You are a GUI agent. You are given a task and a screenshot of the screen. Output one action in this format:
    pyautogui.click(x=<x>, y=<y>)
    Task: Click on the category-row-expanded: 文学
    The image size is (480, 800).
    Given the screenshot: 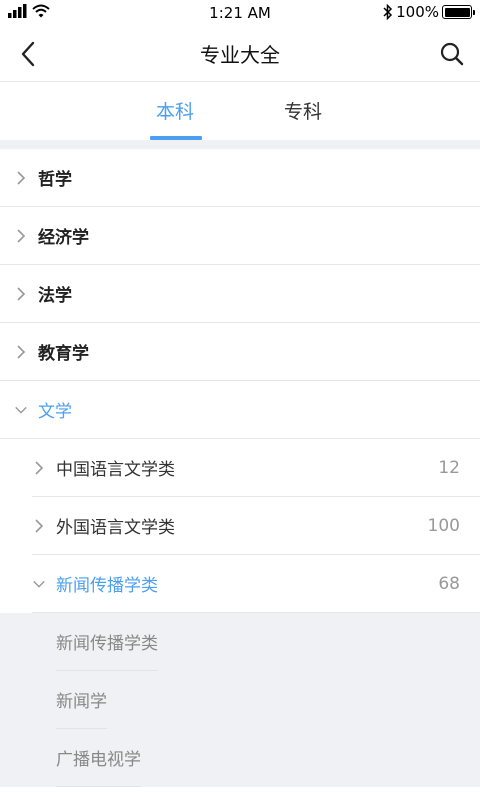 What is the action you would take?
    pyautogui.click(x=240, y=410)
    